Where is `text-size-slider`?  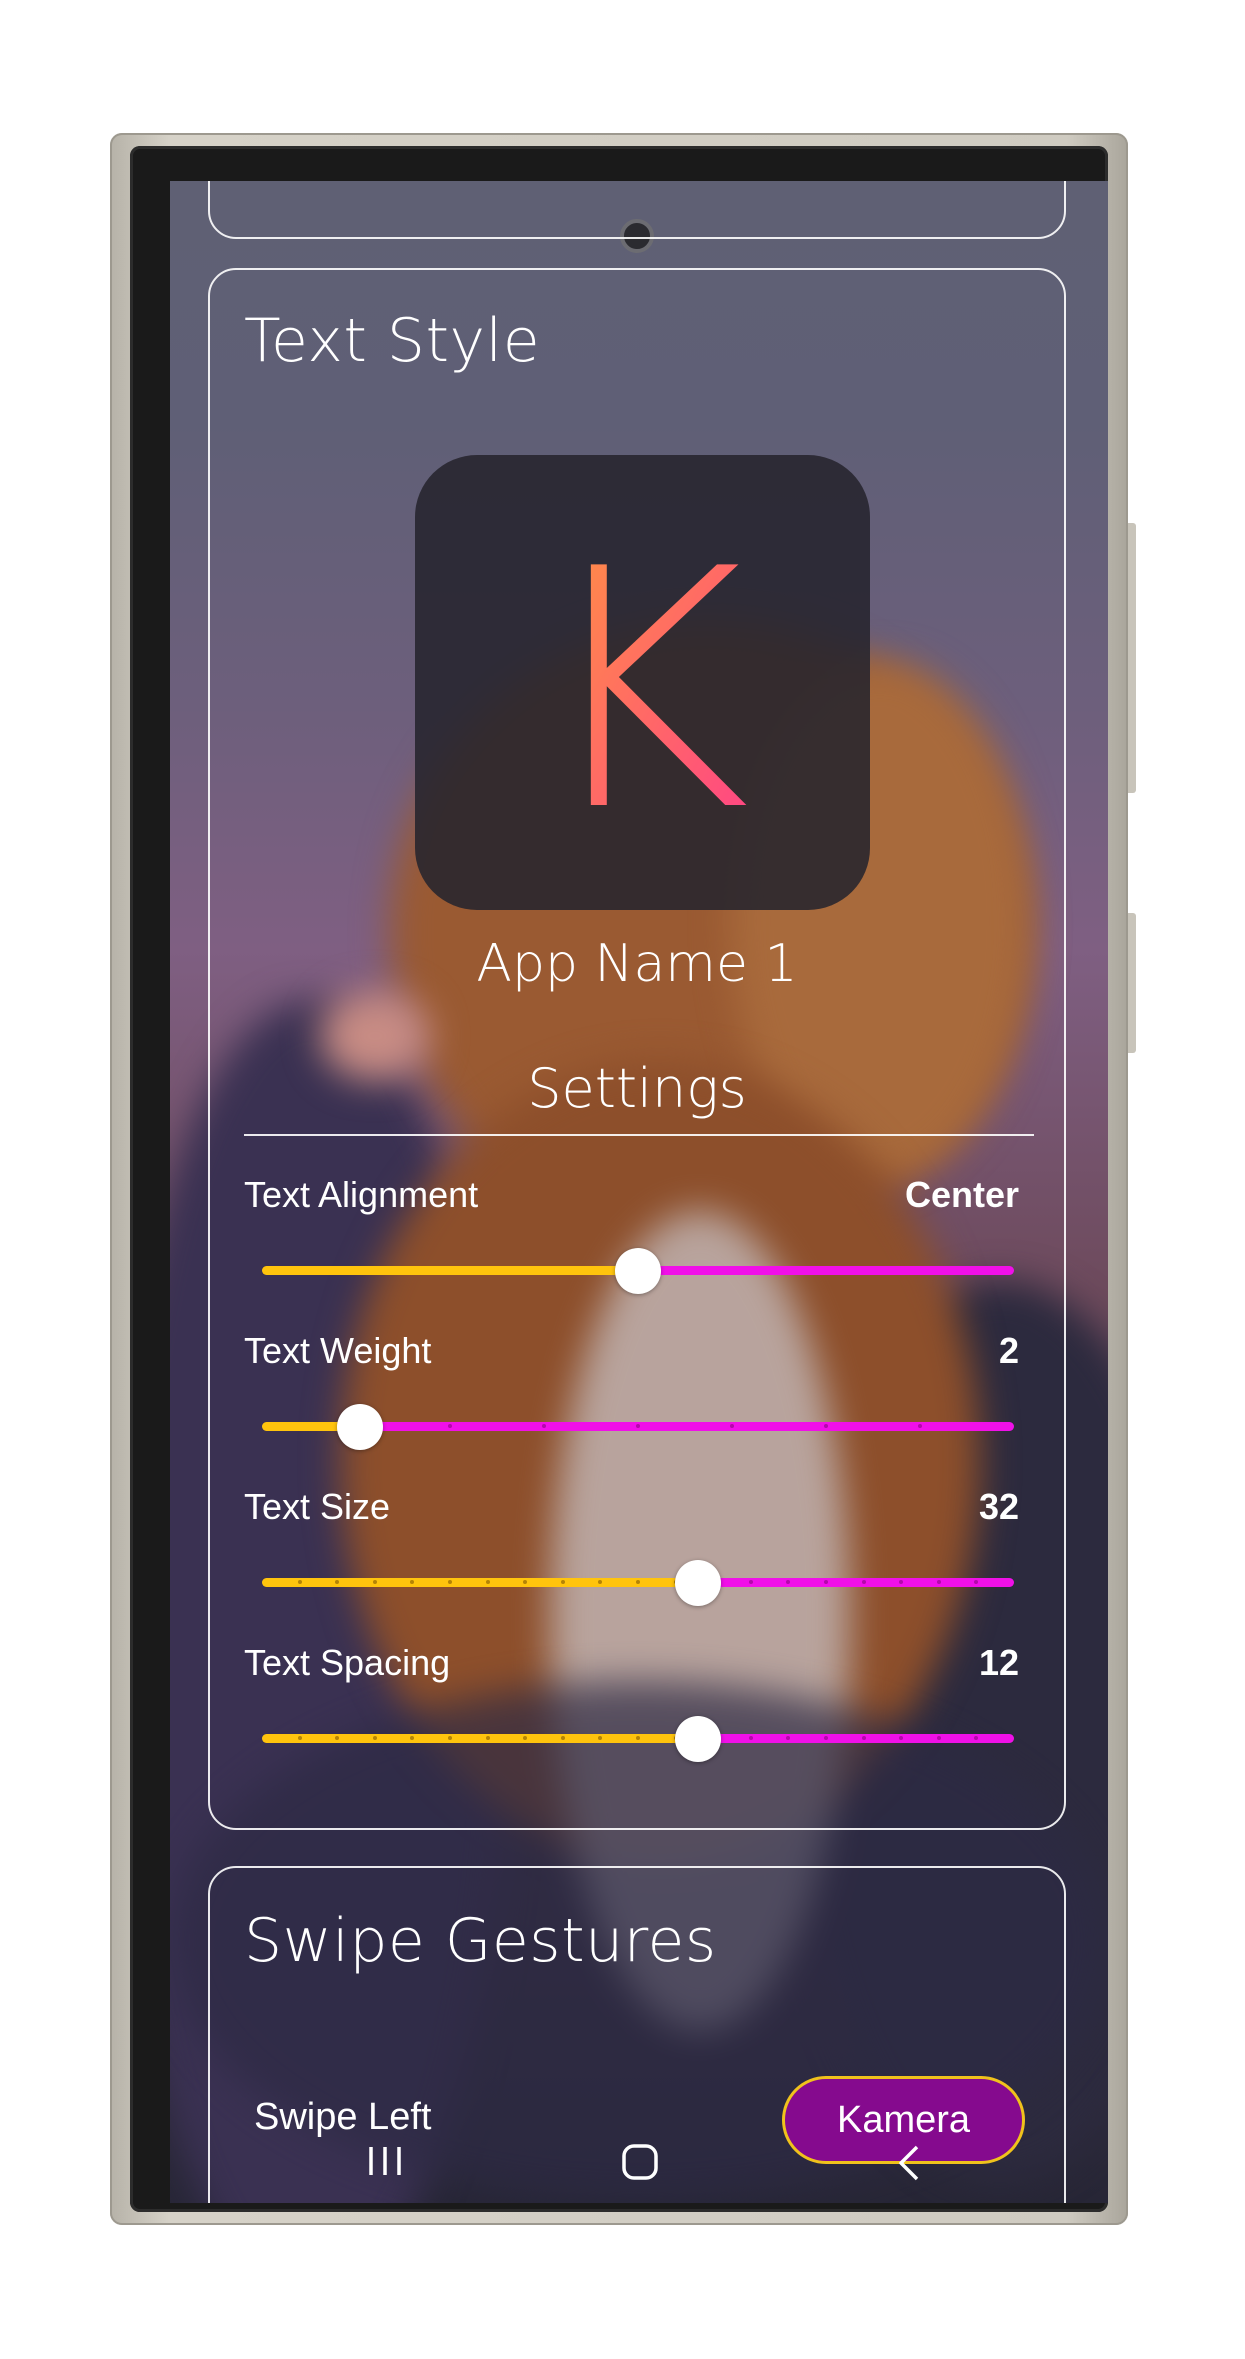 text-size-slider is located at coordinates (638, 1583).